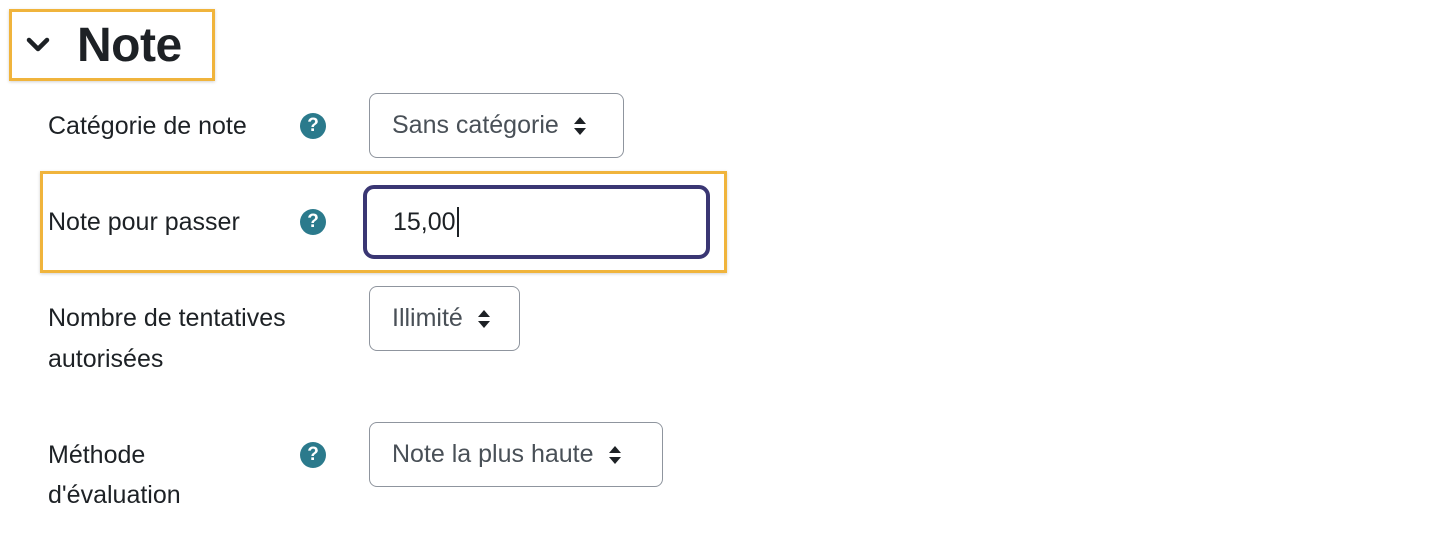 The image size is (1448, 550). Describe the element at coordinates (114, 495) in the screenshot. I see `grading-method-label-line2: d'évaluation` at that location.